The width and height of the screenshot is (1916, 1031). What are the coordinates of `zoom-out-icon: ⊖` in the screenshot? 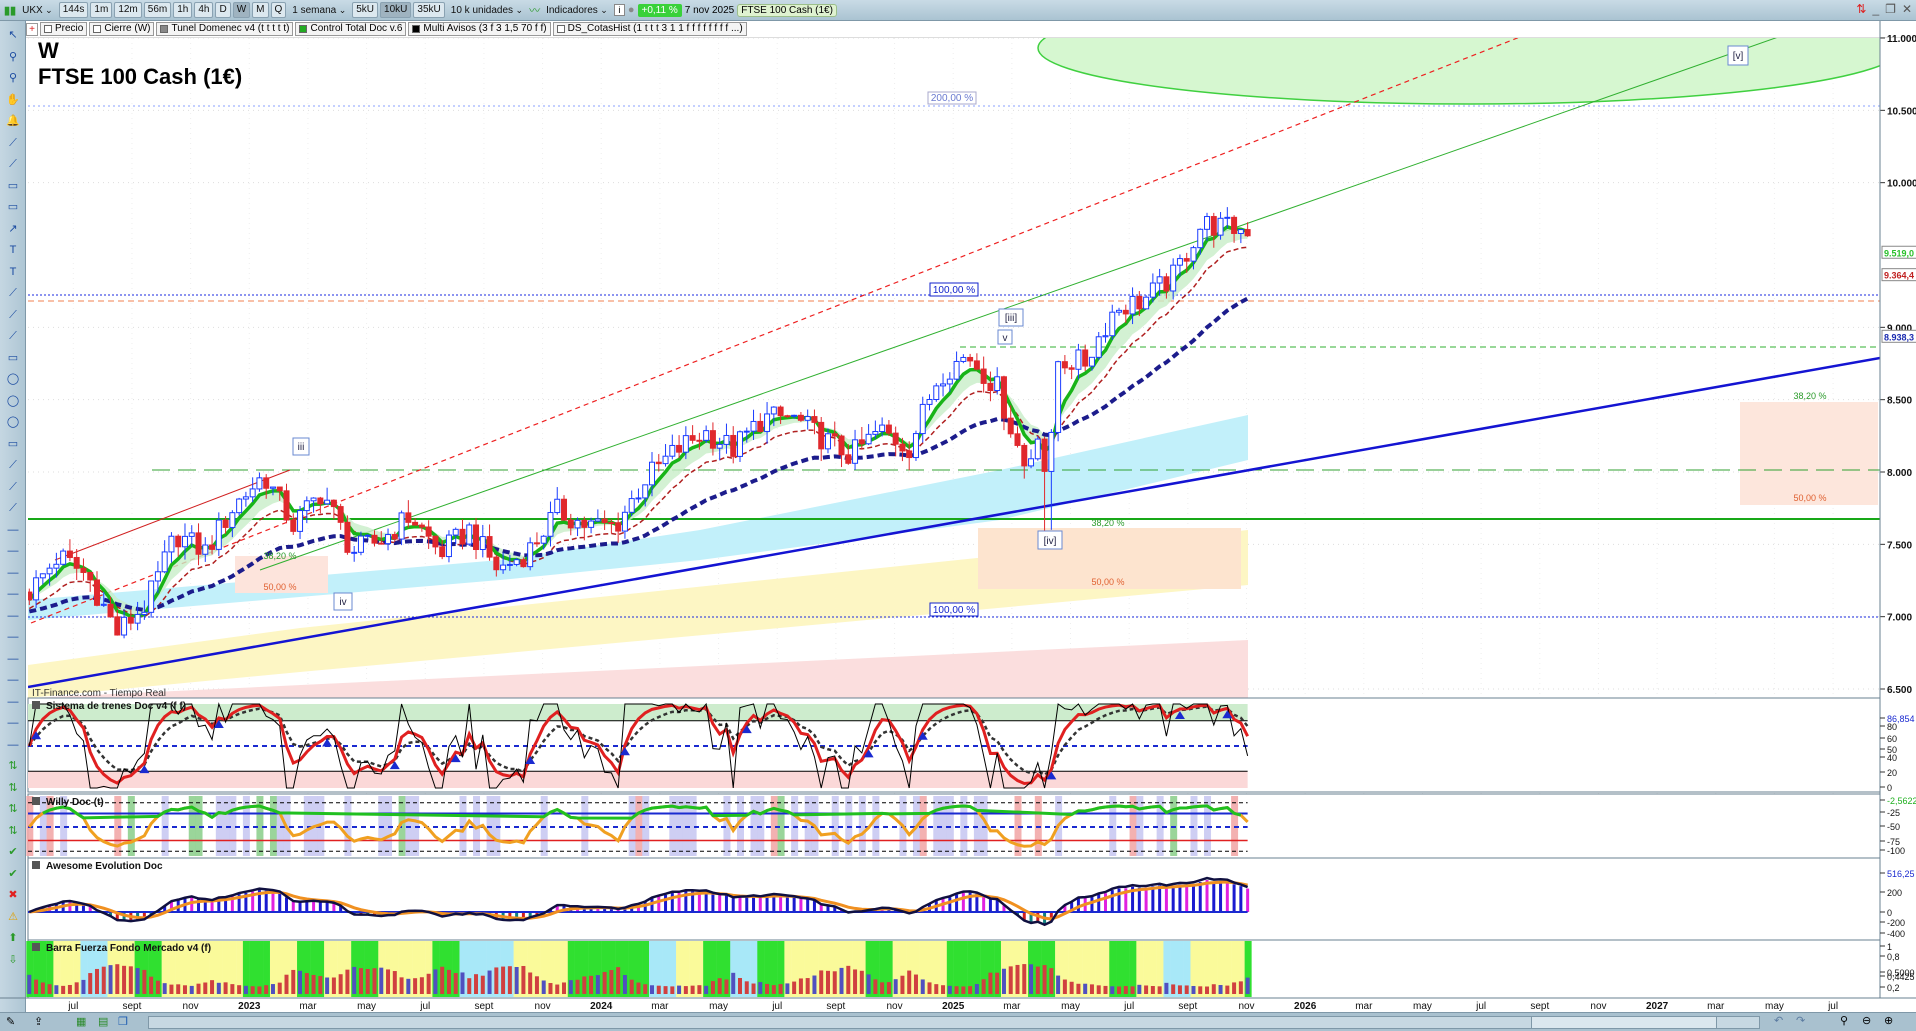 It's located at (1866, 1020).